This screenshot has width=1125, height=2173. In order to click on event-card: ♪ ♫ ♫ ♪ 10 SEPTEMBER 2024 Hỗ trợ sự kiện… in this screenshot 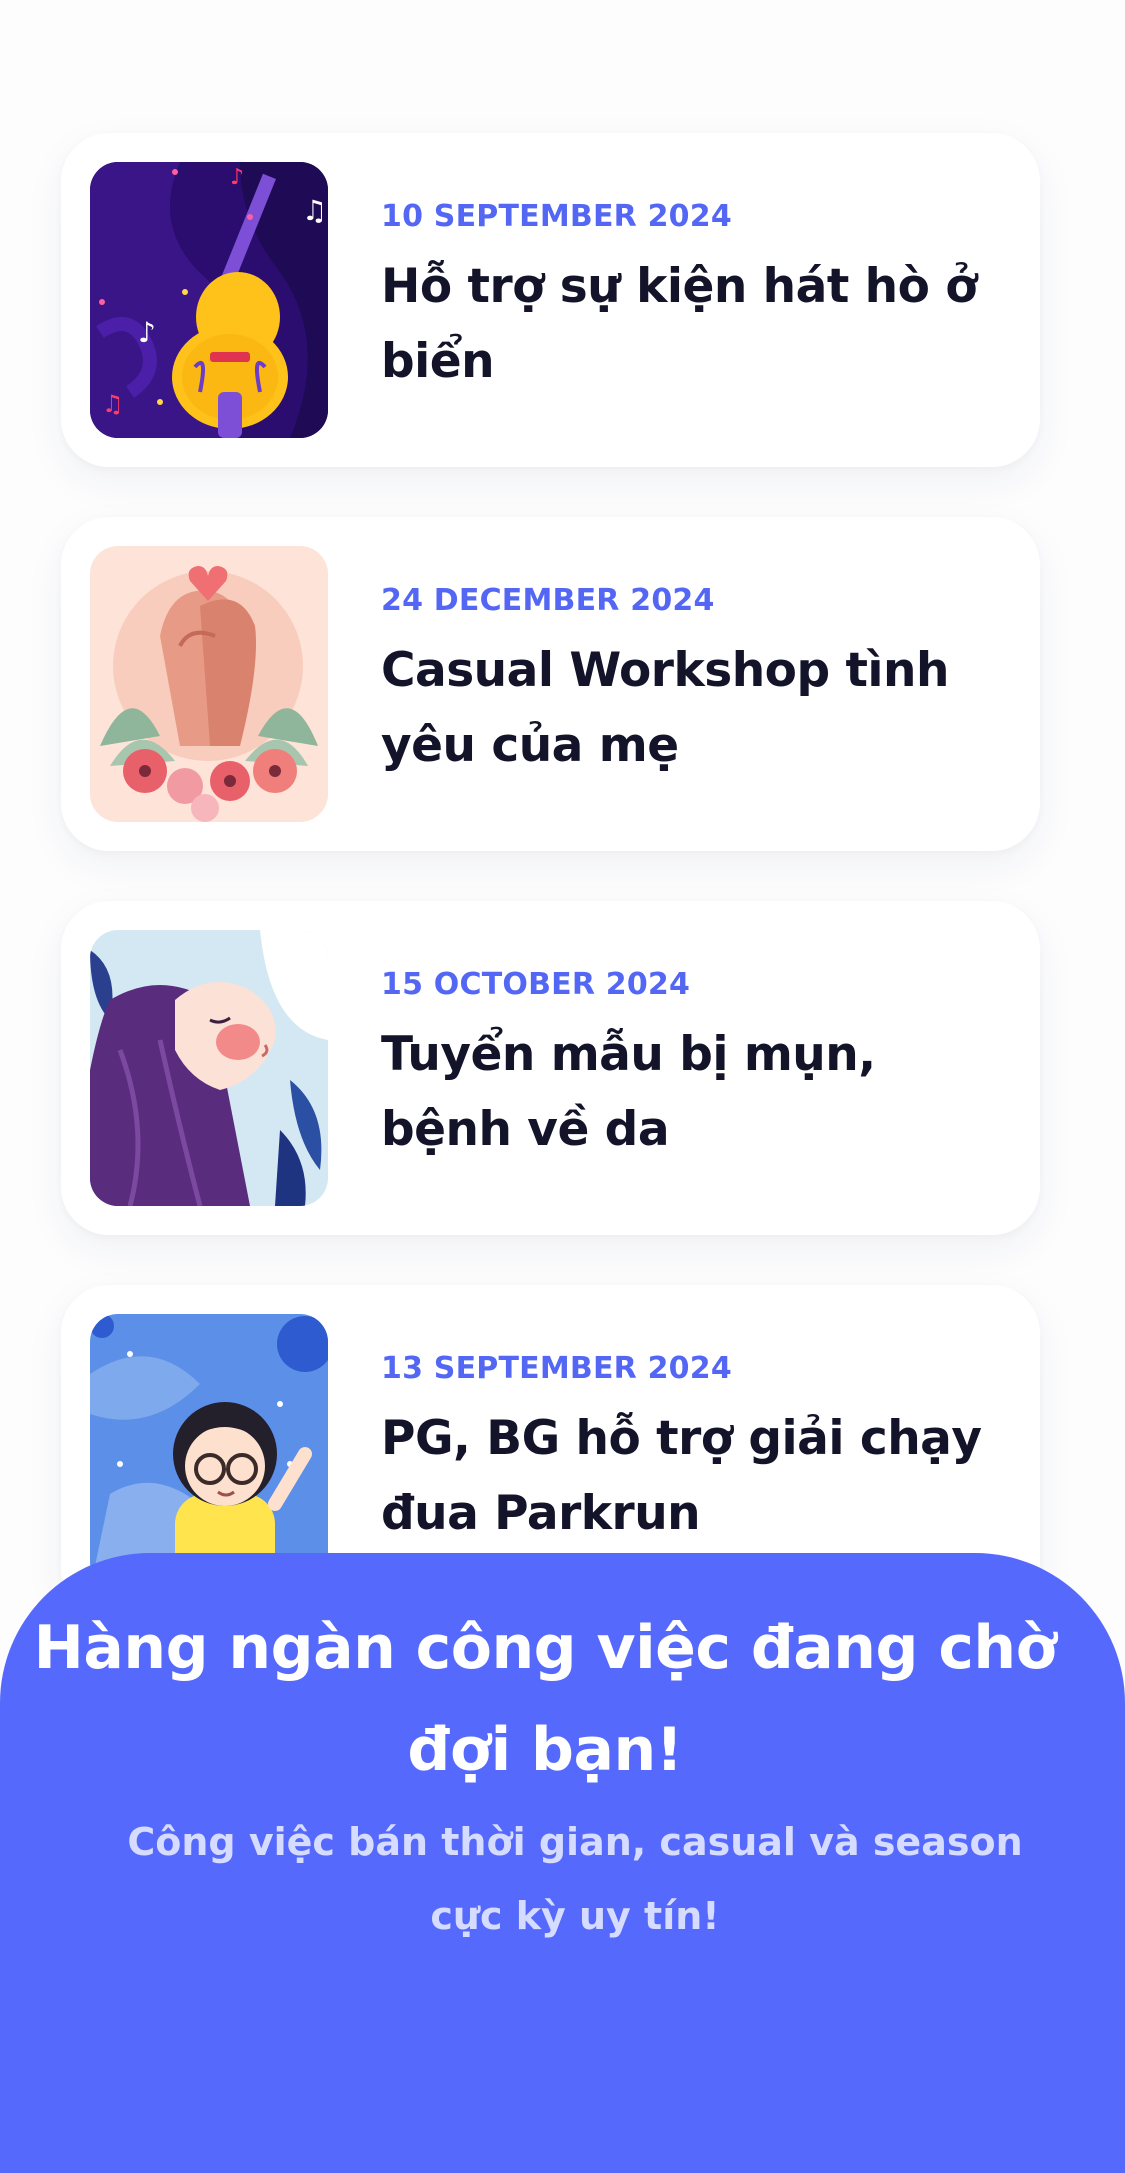, I will do `click(550, 300)`.